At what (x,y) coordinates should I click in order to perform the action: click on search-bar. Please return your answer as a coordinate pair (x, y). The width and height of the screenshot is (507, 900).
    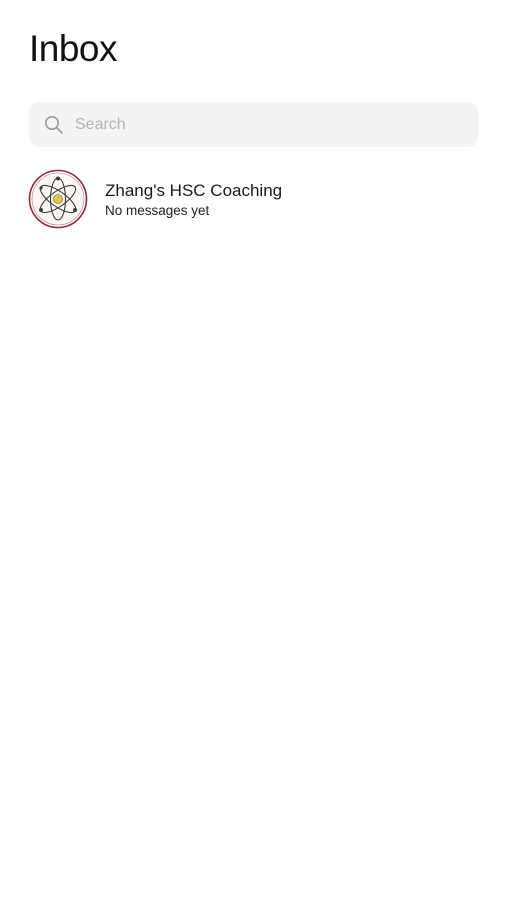
    Looking at the image, I should click on (253, 124).